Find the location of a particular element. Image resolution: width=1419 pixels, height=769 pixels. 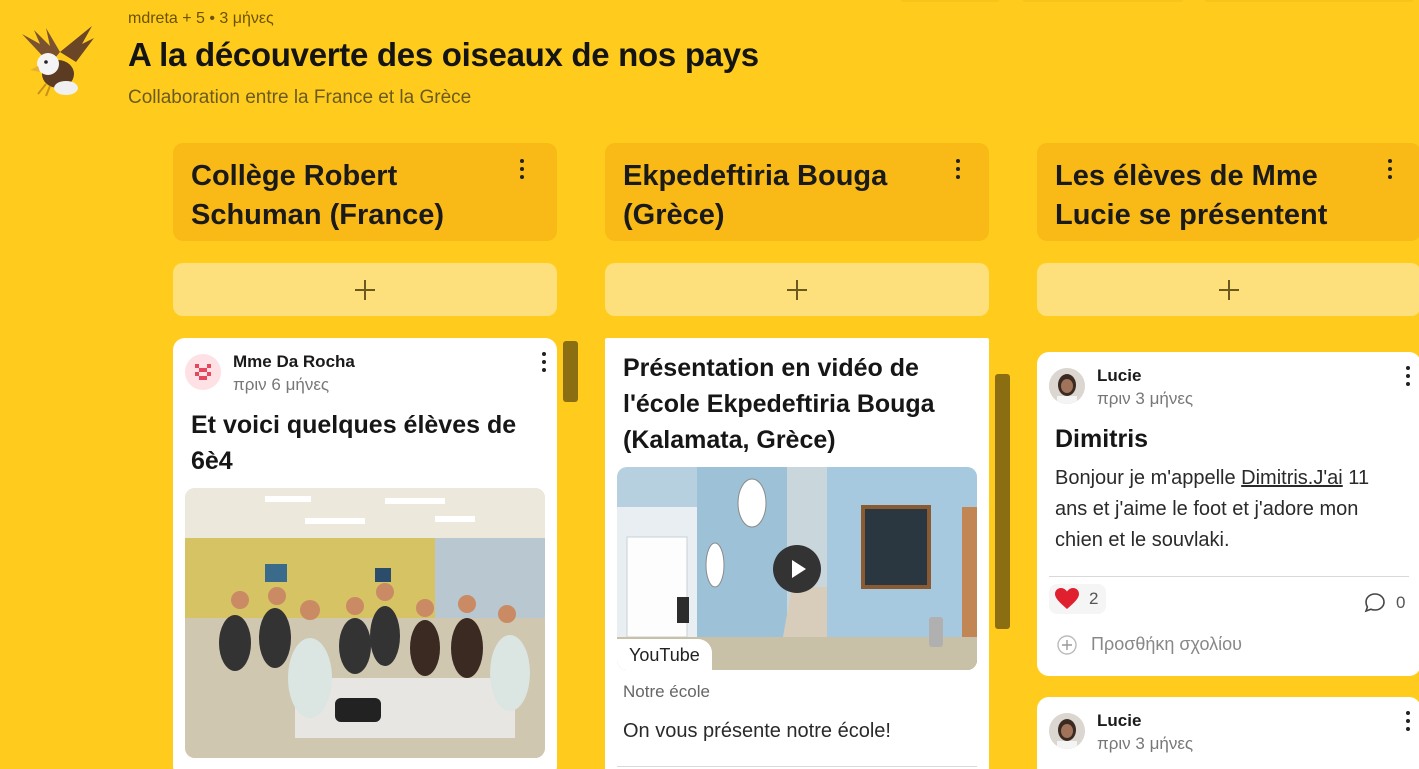

like-count: 2 is located at coordinates (1094, 598).